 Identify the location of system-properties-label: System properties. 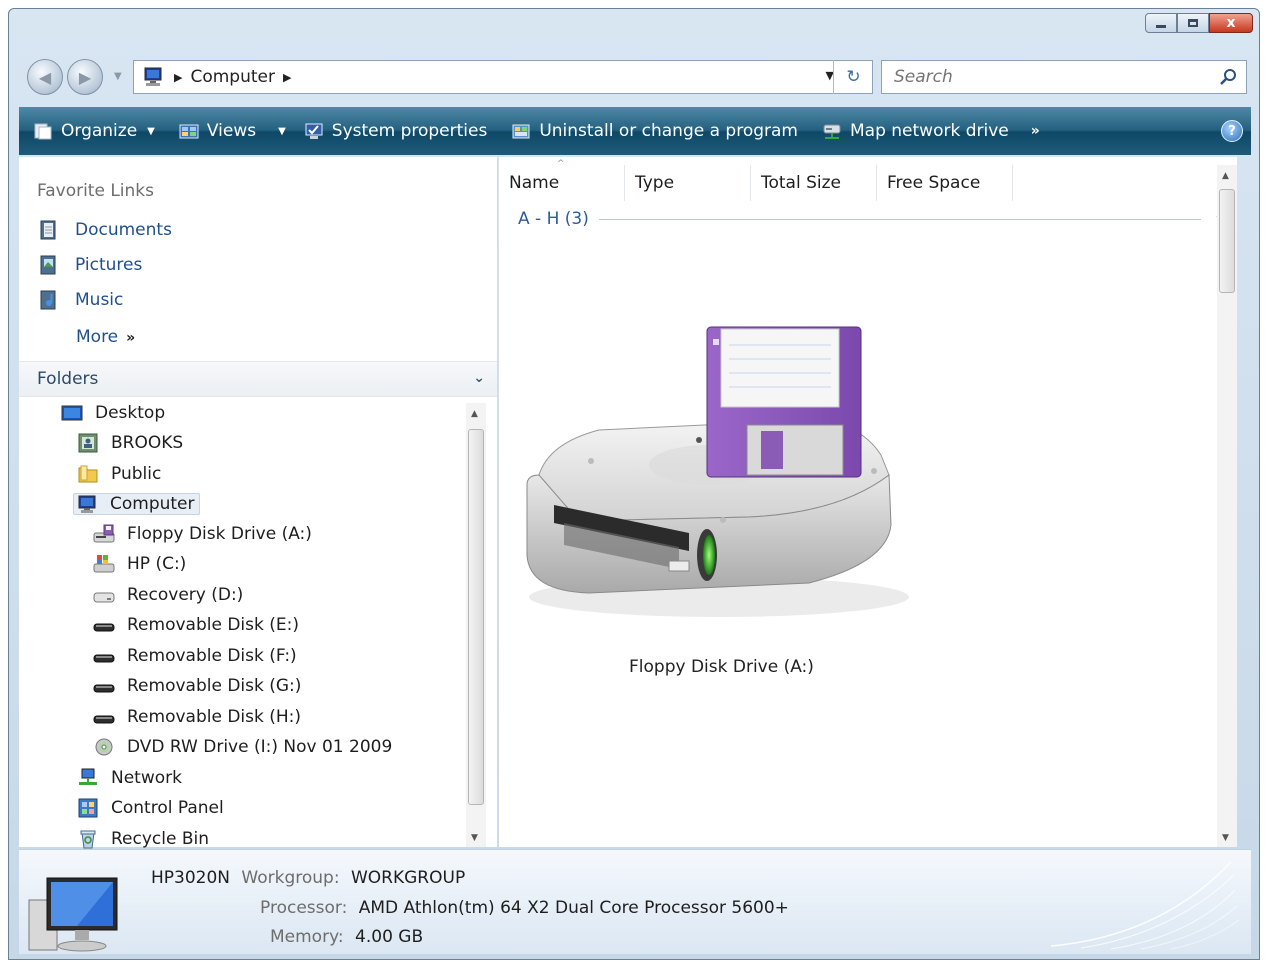
(409, 131).